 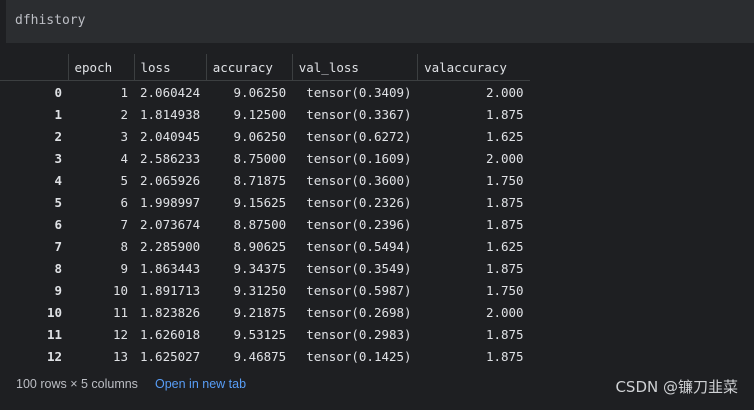 I want to click on row-index: 11, so click(x=54, y=334).